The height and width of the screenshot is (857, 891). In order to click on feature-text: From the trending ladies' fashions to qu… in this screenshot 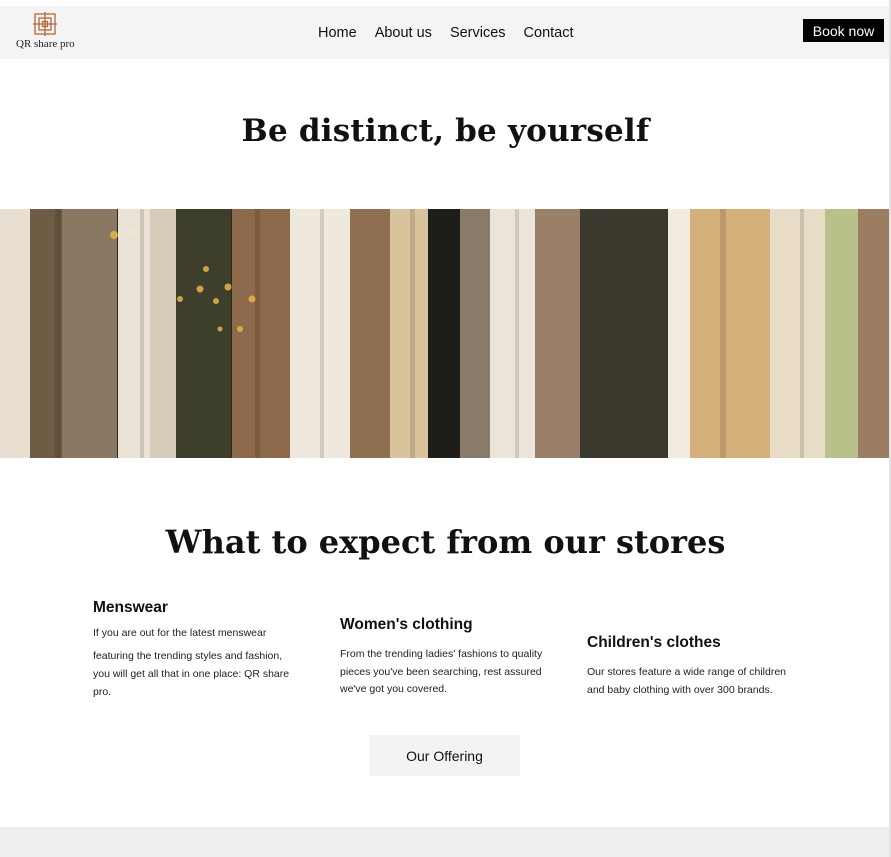, I will do `click(447, 672)`.